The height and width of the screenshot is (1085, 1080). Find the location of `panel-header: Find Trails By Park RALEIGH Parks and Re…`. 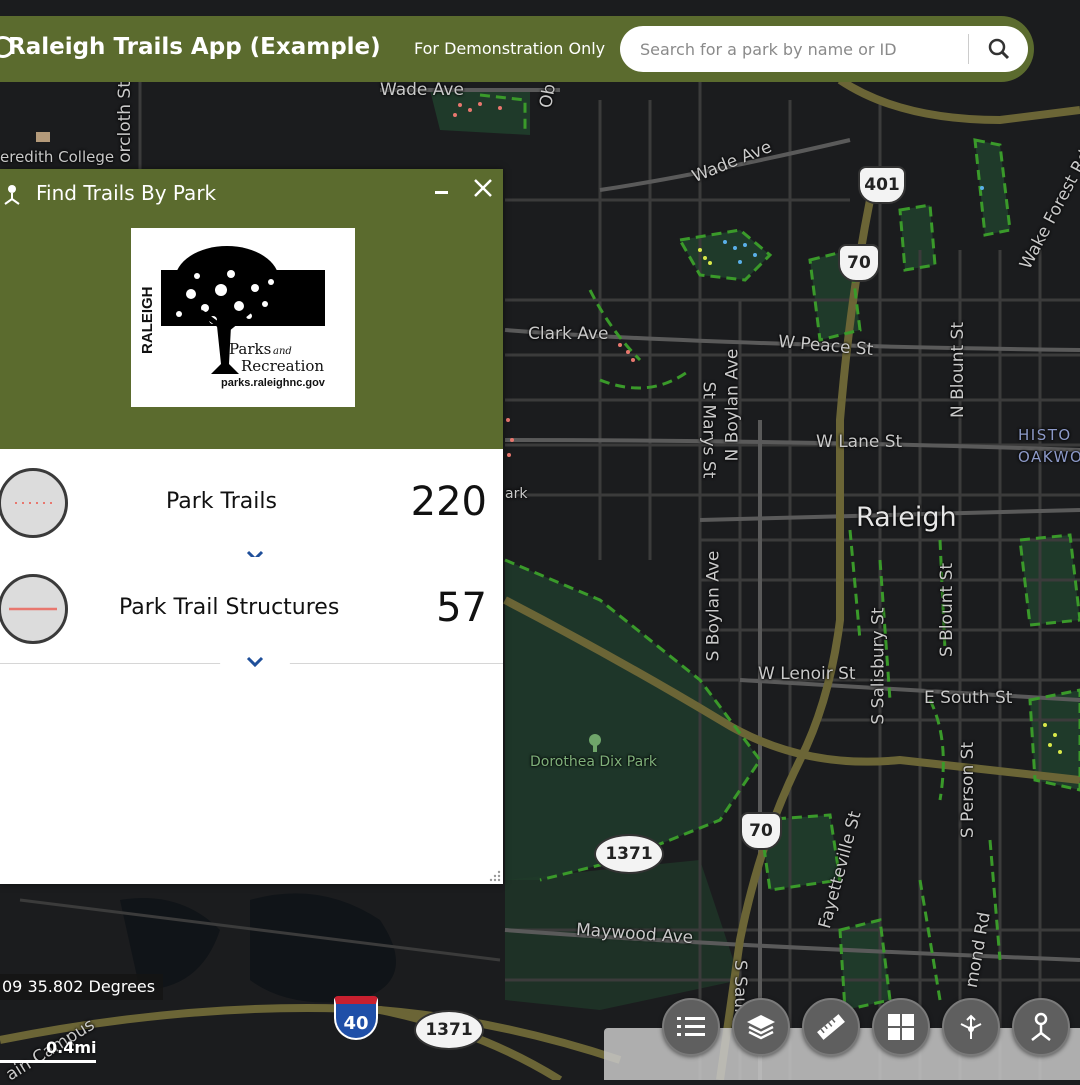

panel-header: Find Trails By Park RALEIGH Parks and Re… is located at coordinates (251, 309).